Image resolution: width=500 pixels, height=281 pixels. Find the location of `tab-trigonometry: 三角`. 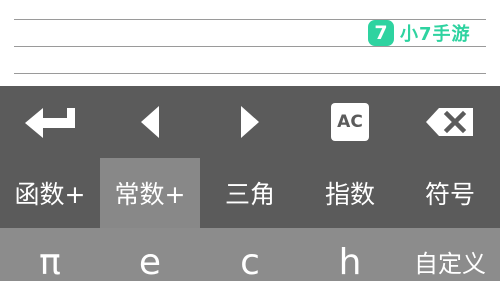

tab-trigonometry: 三角 is located at coordinates (250, 193).